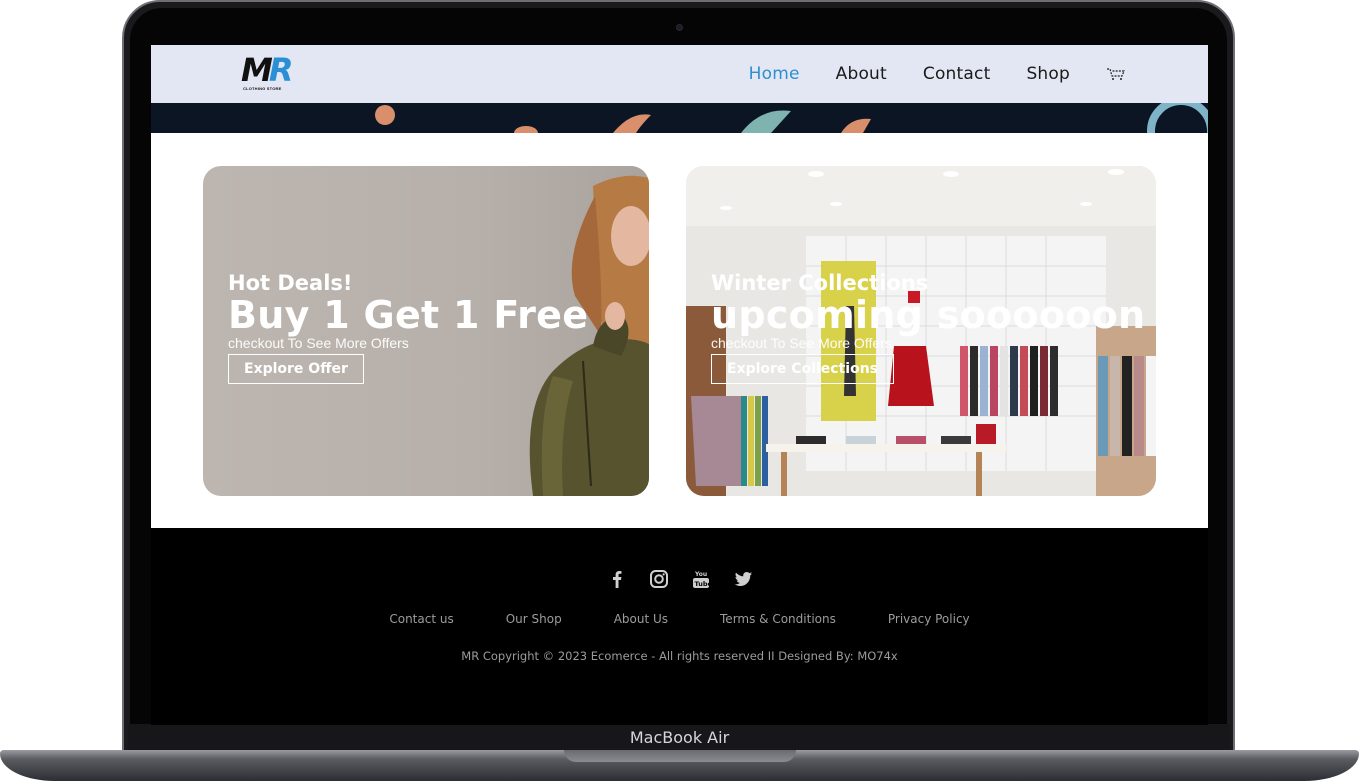  What do you see at coordinates (267, 70) in the screenshot?
I see `logo-mark: MR` at bounding box center [267, 70].